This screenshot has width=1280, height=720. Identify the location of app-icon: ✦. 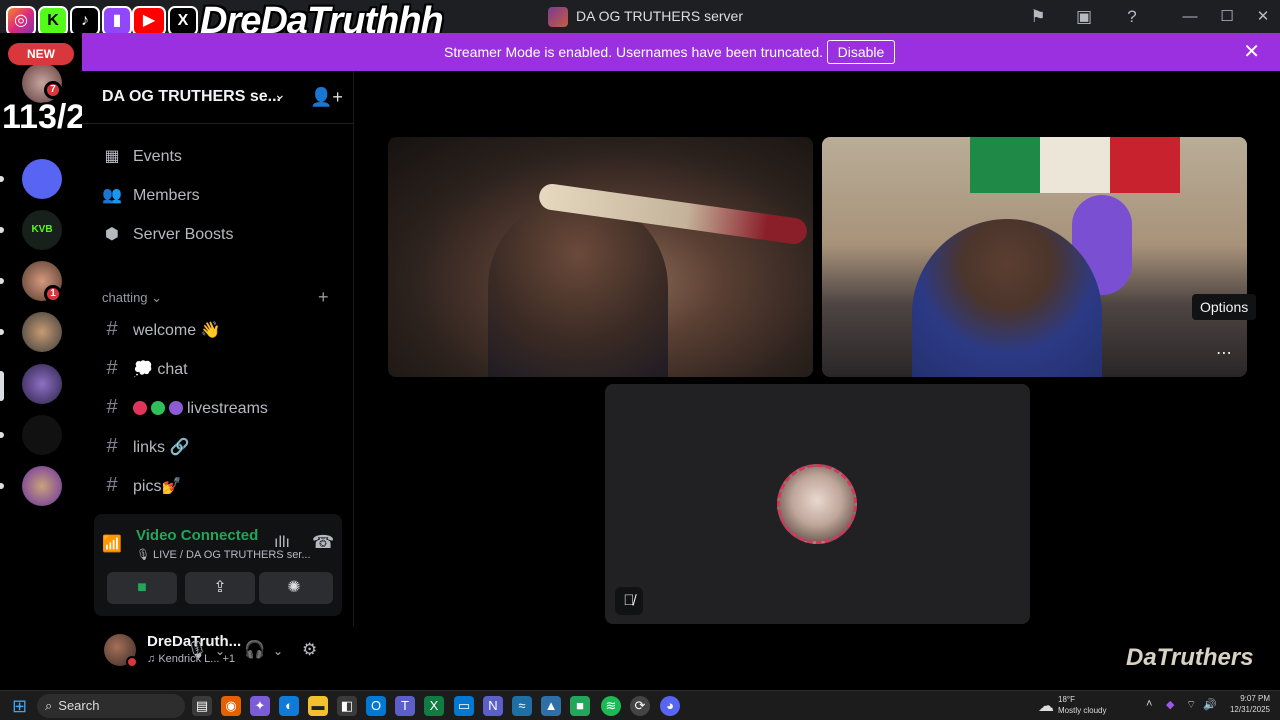
(260, 706).